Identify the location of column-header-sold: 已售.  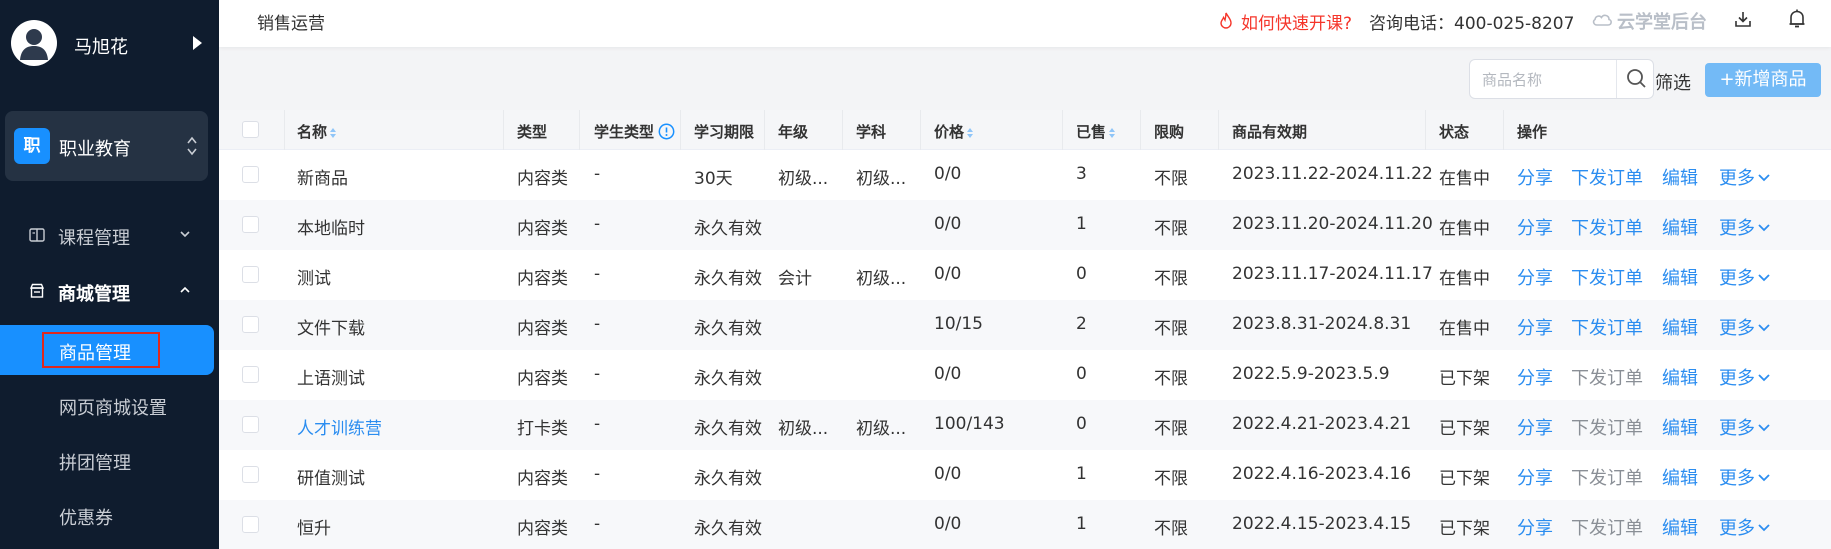
(1096, 131).